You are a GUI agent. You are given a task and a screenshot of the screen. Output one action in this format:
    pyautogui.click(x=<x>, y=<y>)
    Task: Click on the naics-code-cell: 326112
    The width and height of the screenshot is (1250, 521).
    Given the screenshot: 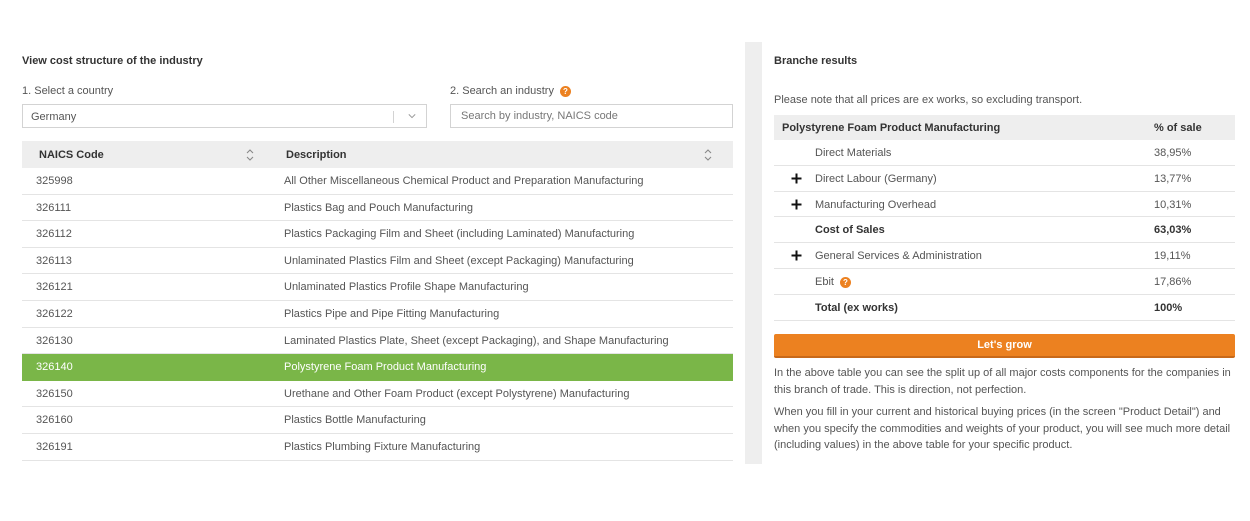 What is the action you would take?
    pyautogui.click(x=54, y=234)
    